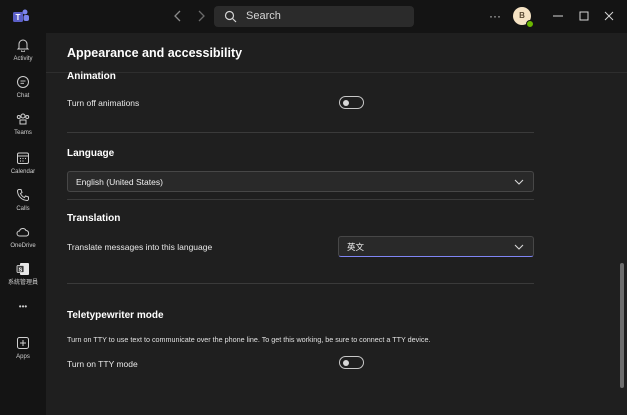 The height and width of the screenshot is (415, 627). I want to click on turn-on-tty-toggle, so click(351, 362).